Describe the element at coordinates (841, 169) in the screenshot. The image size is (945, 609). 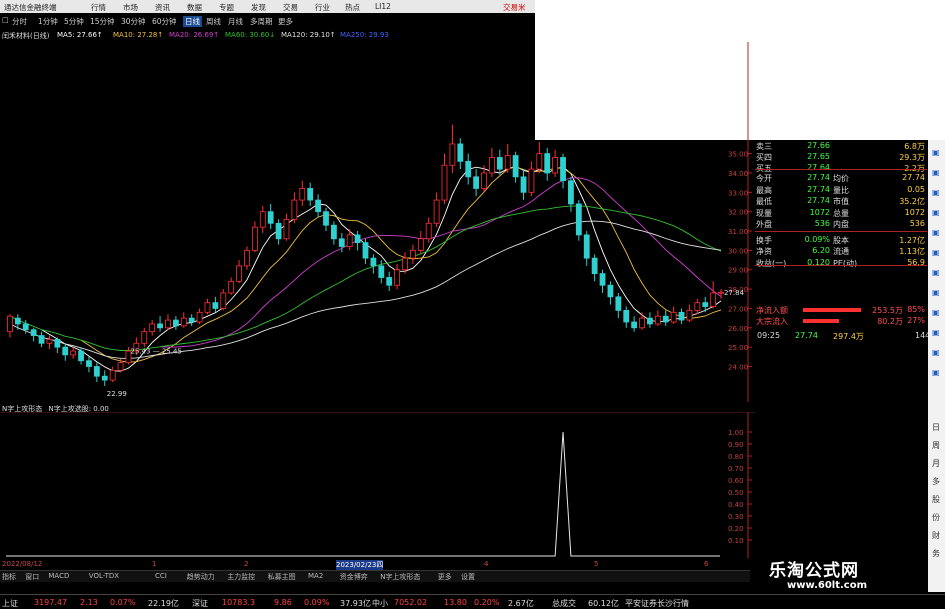
I see `quote-divider` at that location.